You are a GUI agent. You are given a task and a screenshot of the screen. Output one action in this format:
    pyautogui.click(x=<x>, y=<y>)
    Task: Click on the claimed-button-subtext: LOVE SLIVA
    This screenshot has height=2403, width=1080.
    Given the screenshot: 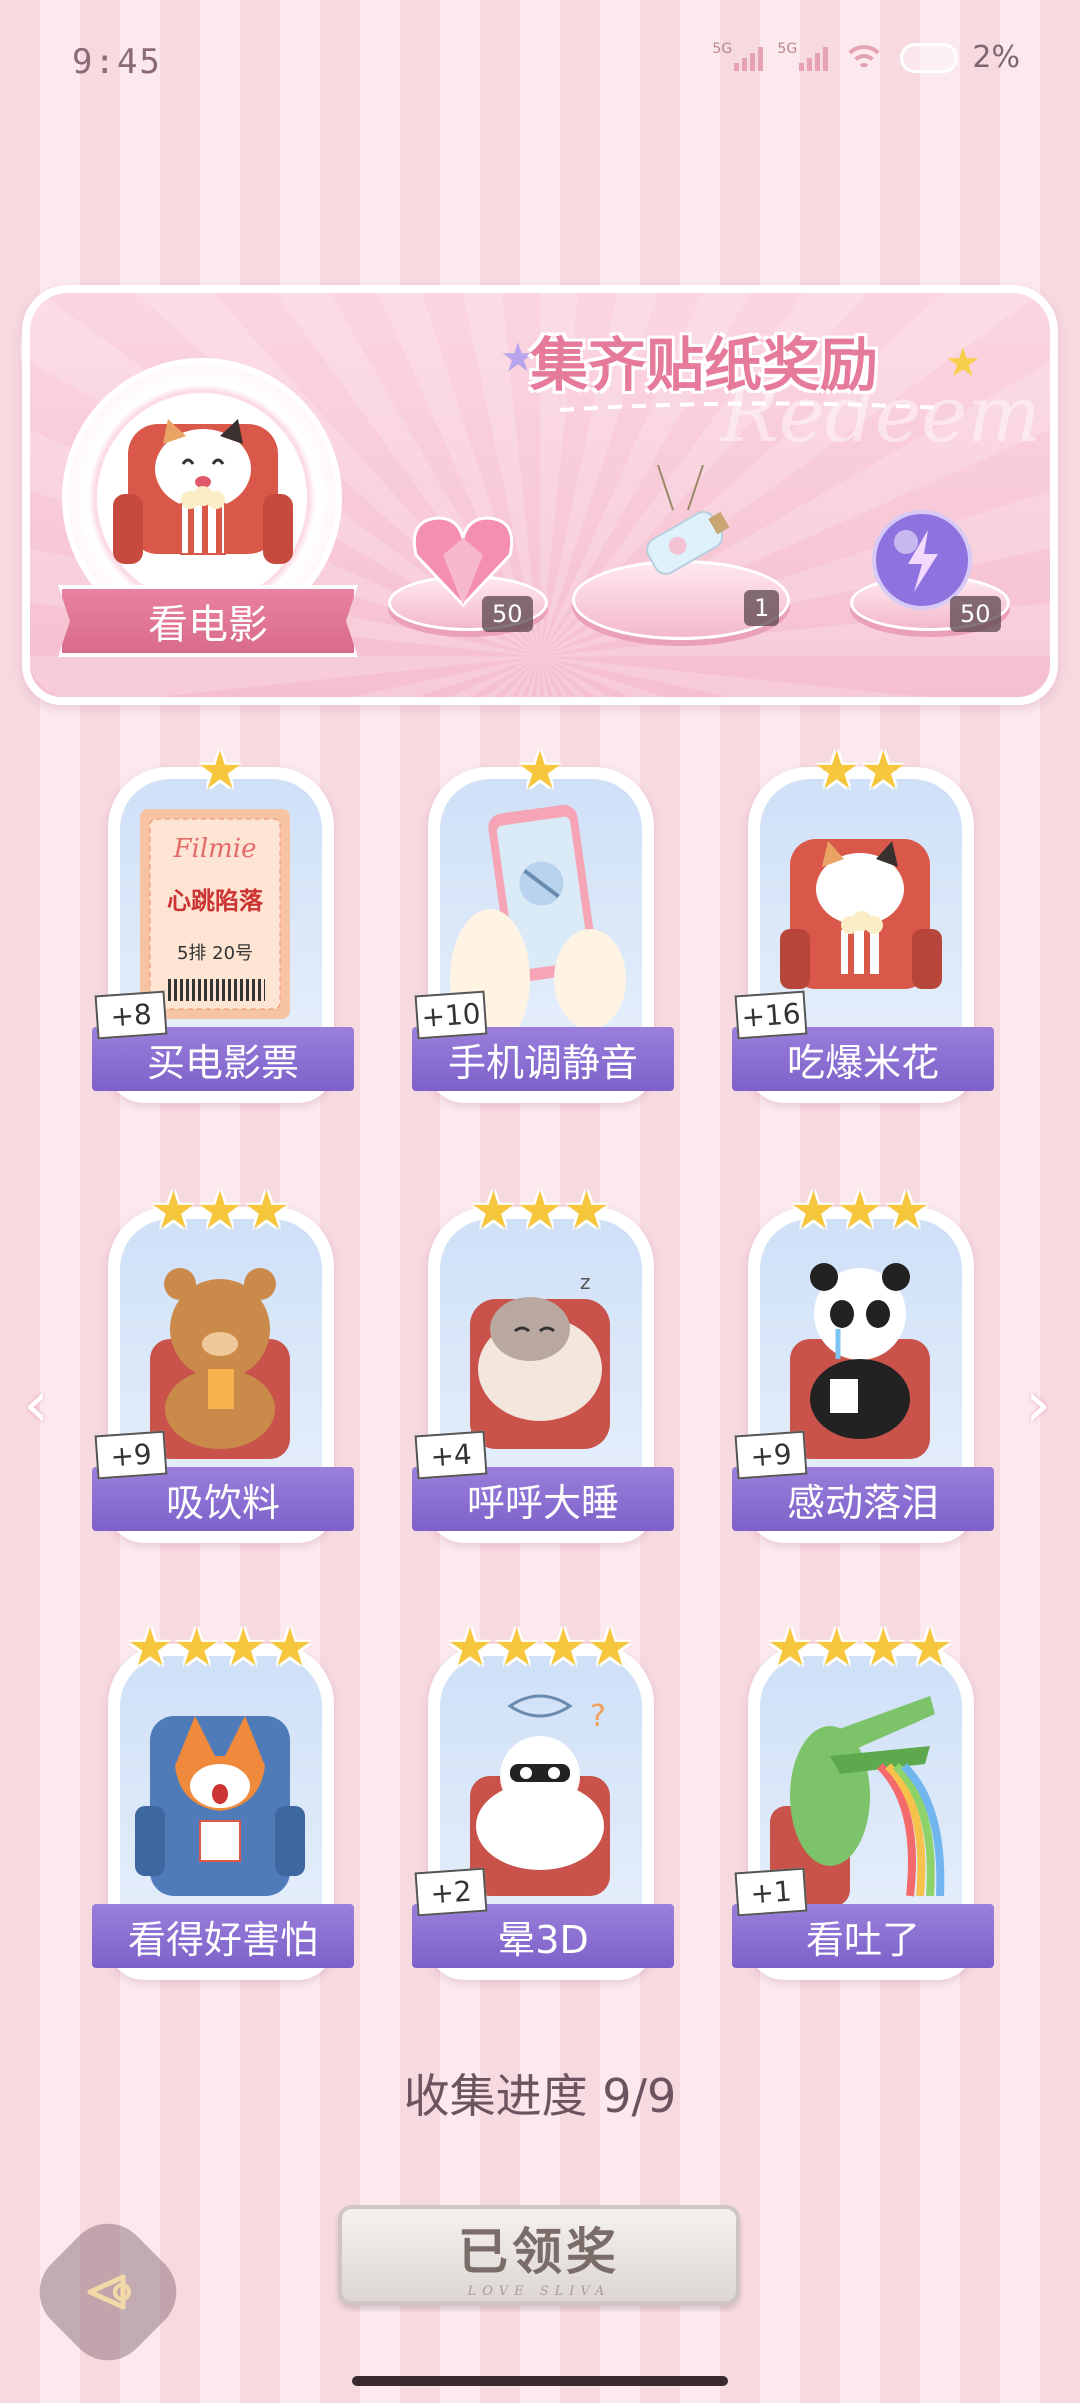 What is the action you would take?
    pyautogui.click(x=539, y=2291)
    